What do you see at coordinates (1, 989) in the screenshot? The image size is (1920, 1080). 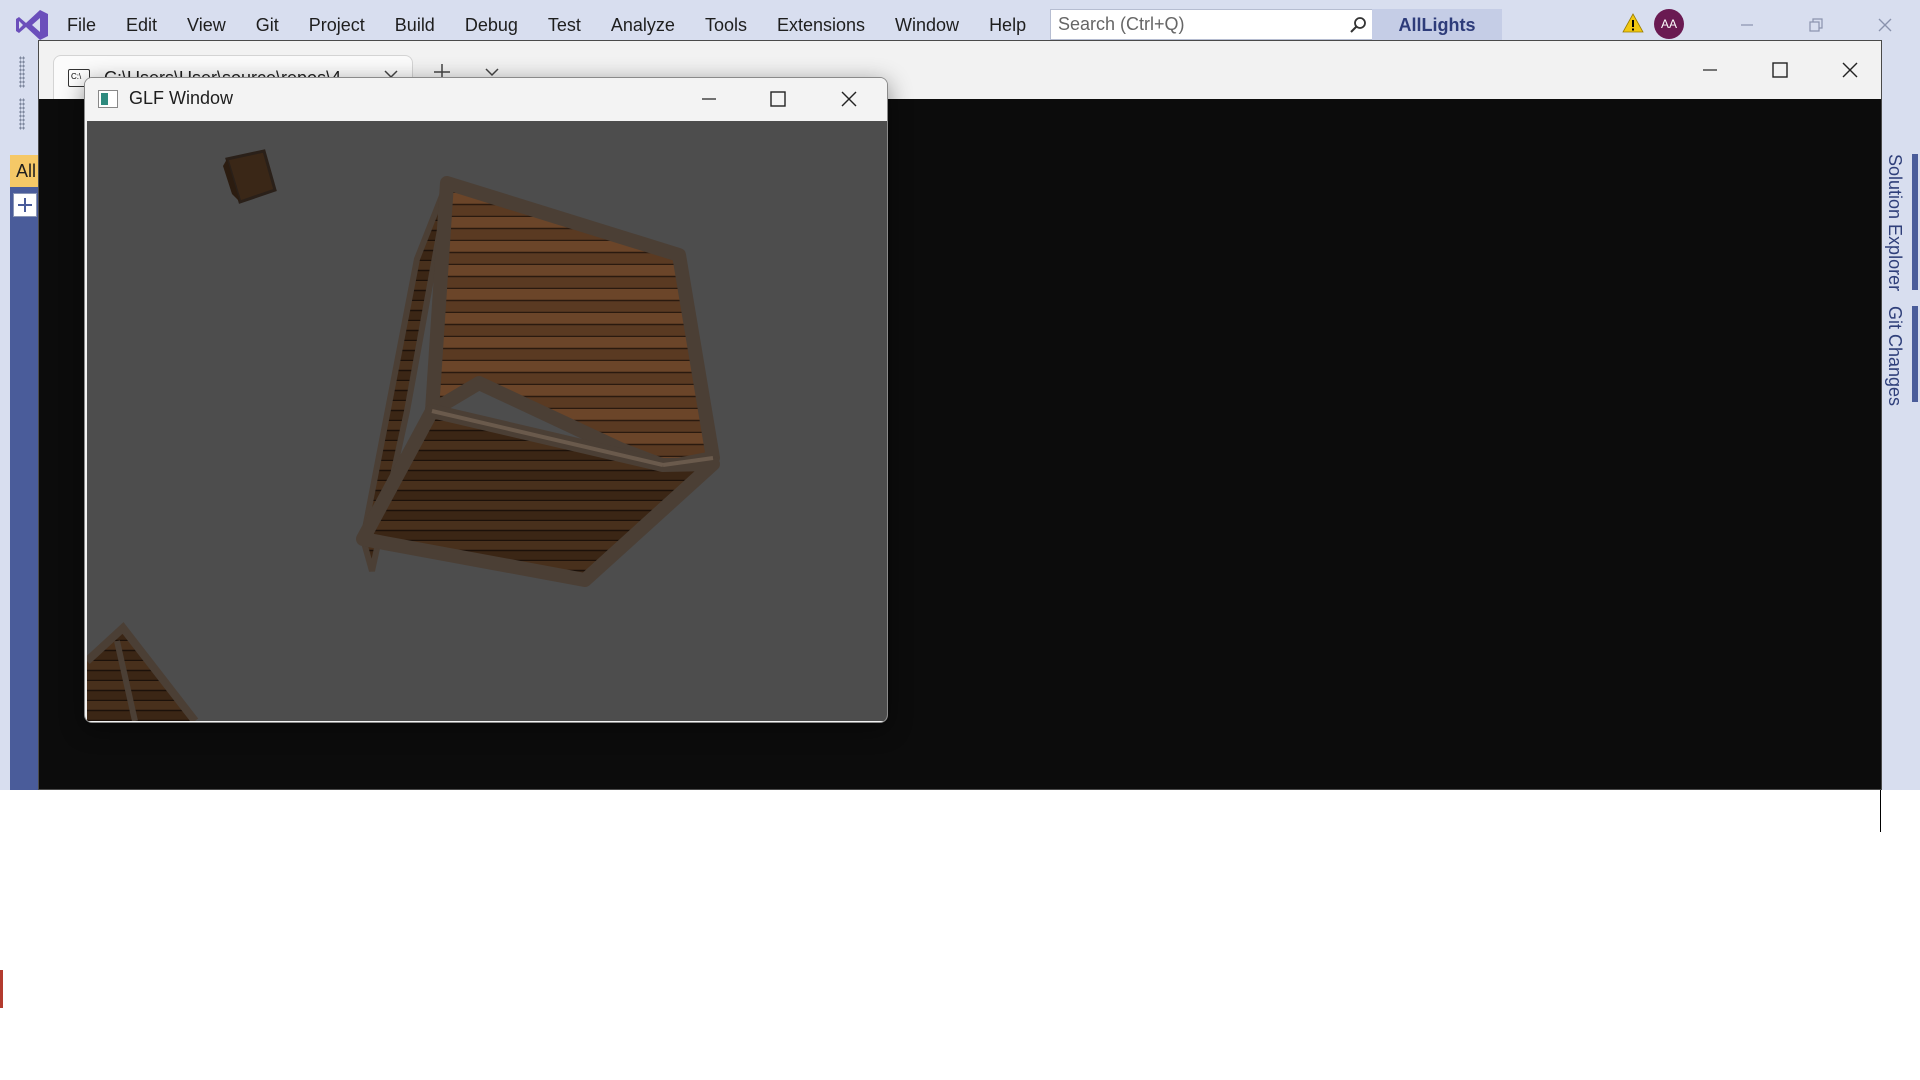 I see `error-marker` at bounding box center [1, 989].